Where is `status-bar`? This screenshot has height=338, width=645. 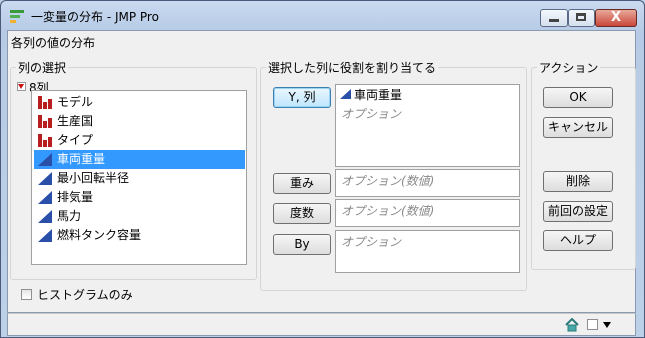 status-bar is located at coordinates (321, 324).